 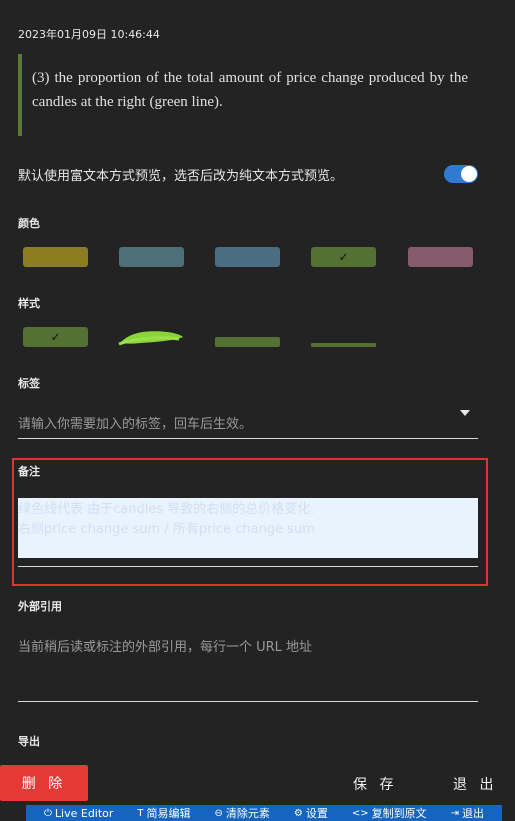 I want to click on power-icon: ⏻, so click(x=47, y=813).